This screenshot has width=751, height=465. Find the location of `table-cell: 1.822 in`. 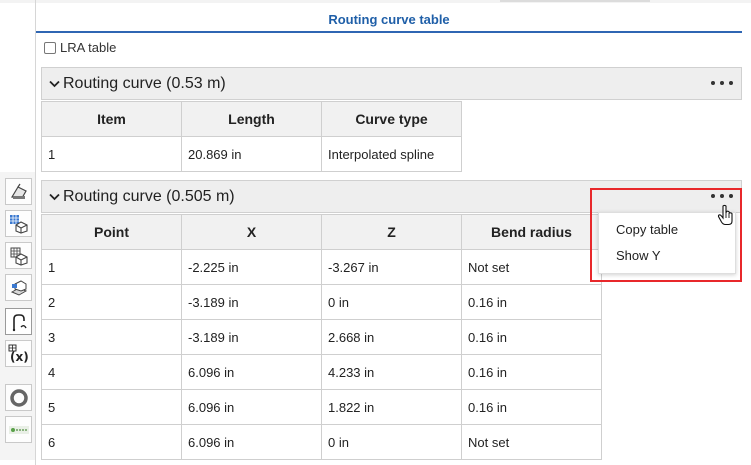

table-cell: 1.822 in is located at coordinates (391, 407).